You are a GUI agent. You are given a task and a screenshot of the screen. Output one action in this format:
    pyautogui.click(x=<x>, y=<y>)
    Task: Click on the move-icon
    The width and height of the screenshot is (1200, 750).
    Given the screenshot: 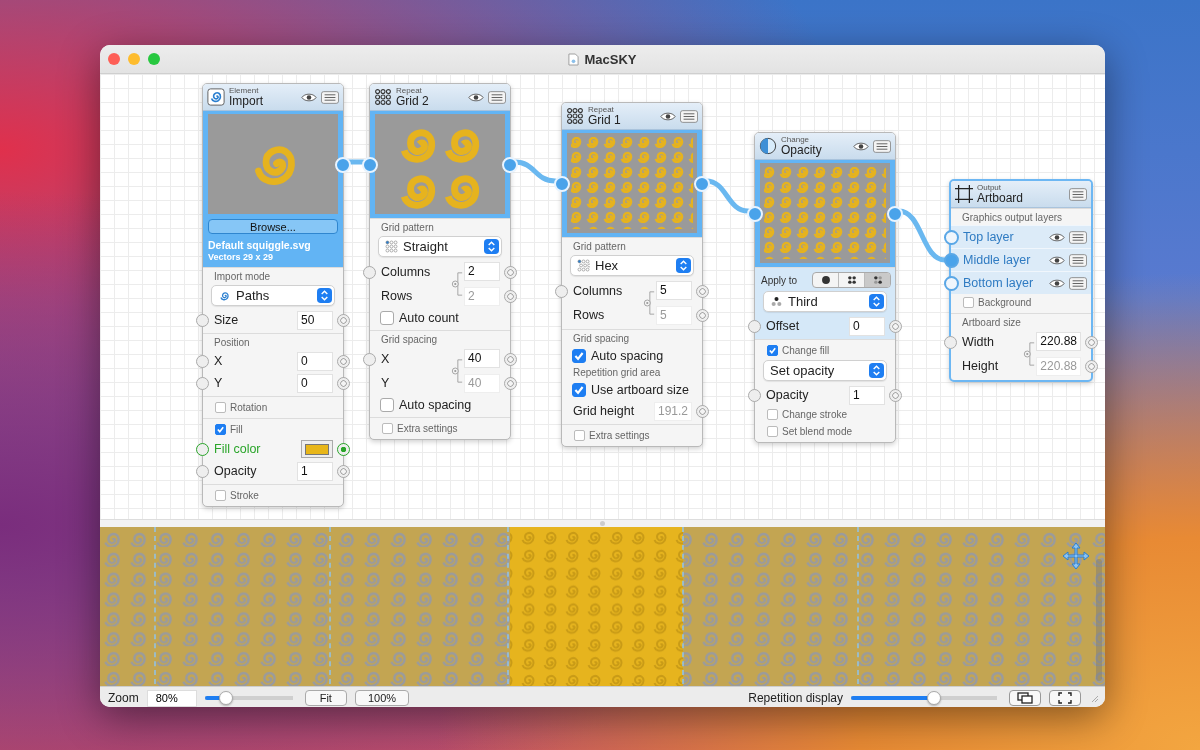 What is the action you would take?
    pyautogui.click(x=1076, y=556)
    